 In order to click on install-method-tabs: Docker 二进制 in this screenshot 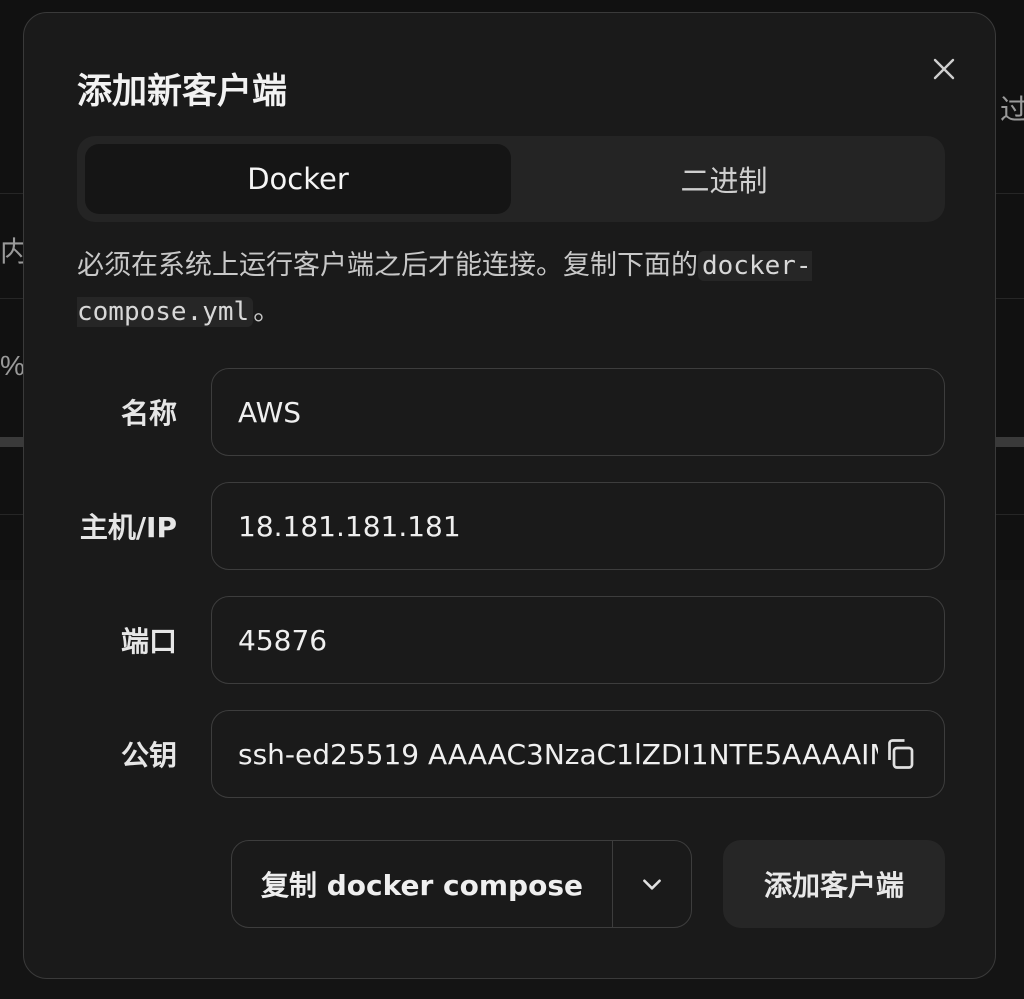, I will do `click(511, 179)`.